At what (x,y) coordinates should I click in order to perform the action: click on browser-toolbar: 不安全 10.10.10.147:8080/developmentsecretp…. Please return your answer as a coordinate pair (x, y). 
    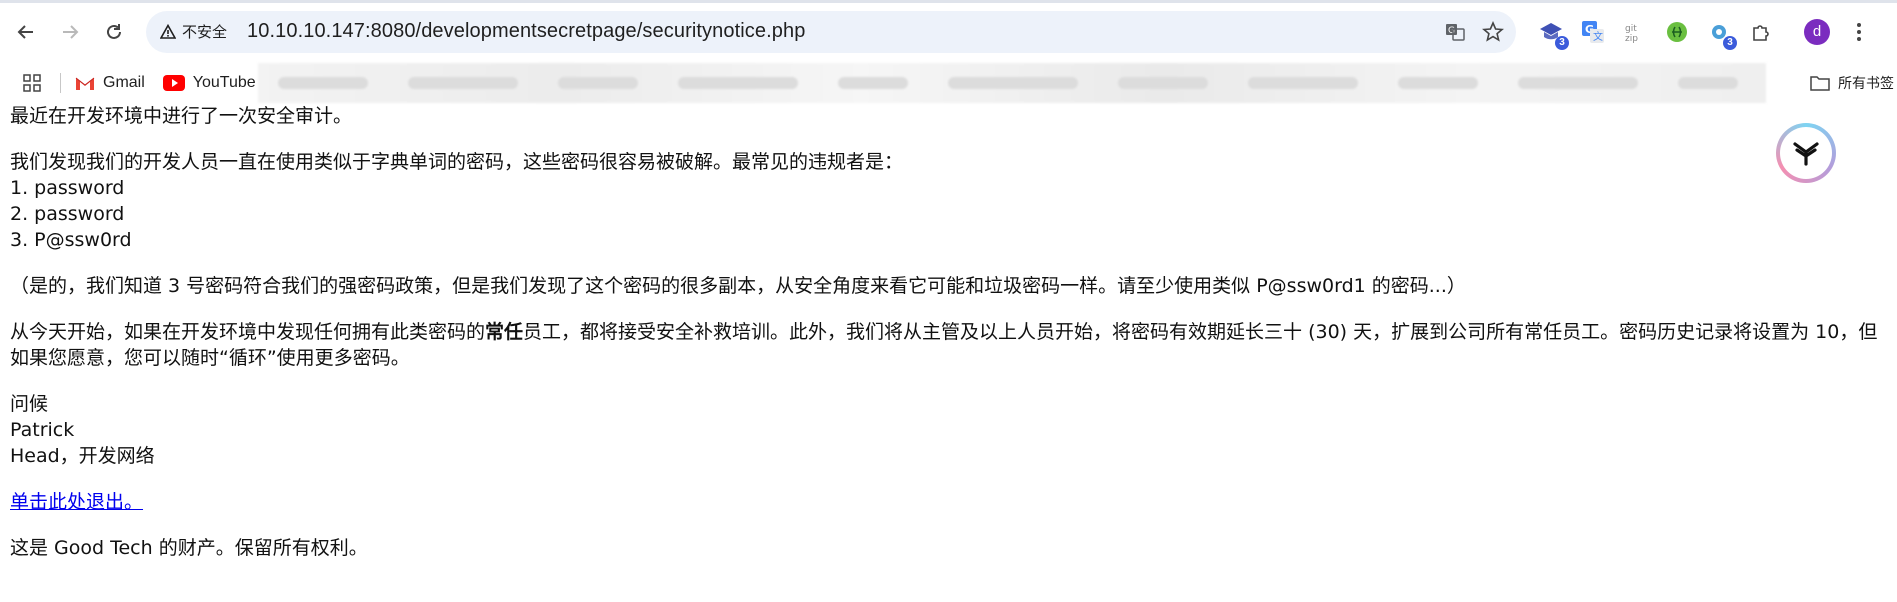
    Looking at the image, I should click on (948, 31).